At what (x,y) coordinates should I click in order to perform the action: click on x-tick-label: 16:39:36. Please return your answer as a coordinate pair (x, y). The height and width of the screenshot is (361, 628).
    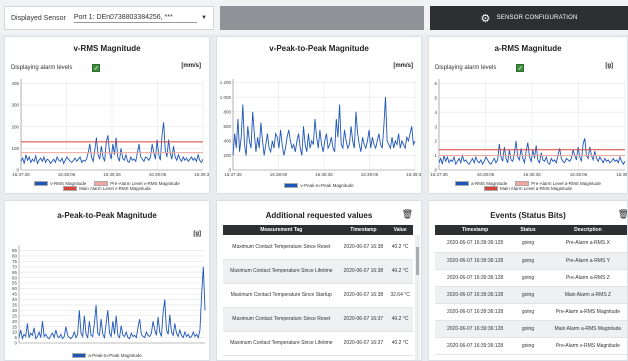
    Looking at the image, I should click on (414, 174).